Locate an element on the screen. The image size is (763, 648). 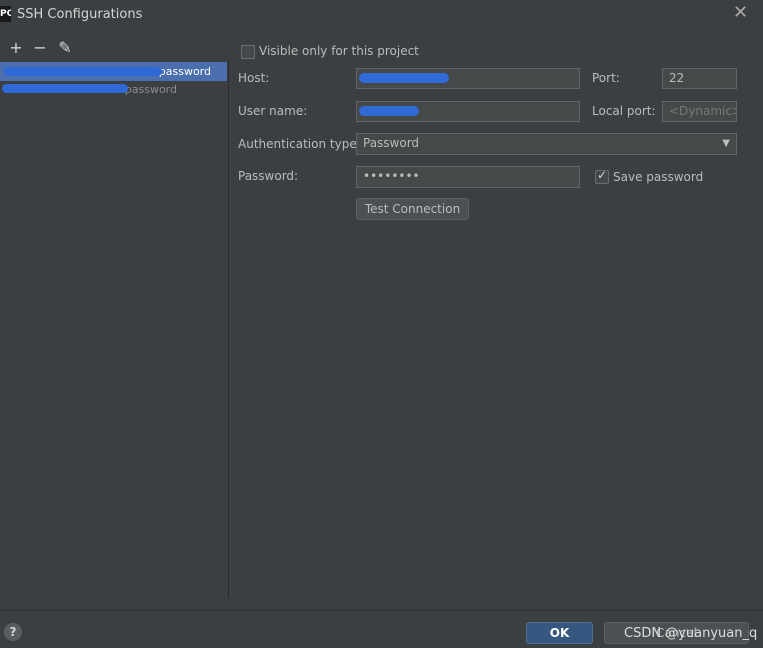
panel-divider is located at coordinates (228, 329).